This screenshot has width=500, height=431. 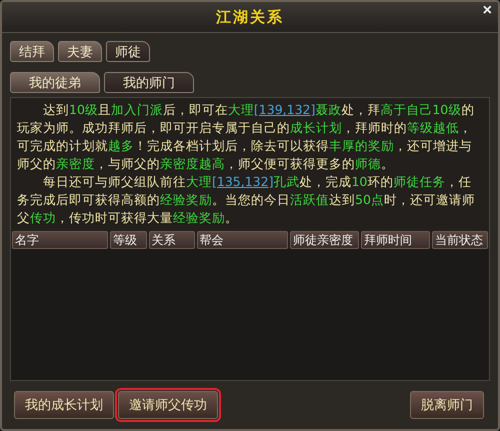 I want to click on column-header: 名字, so click(x=60, y=240).